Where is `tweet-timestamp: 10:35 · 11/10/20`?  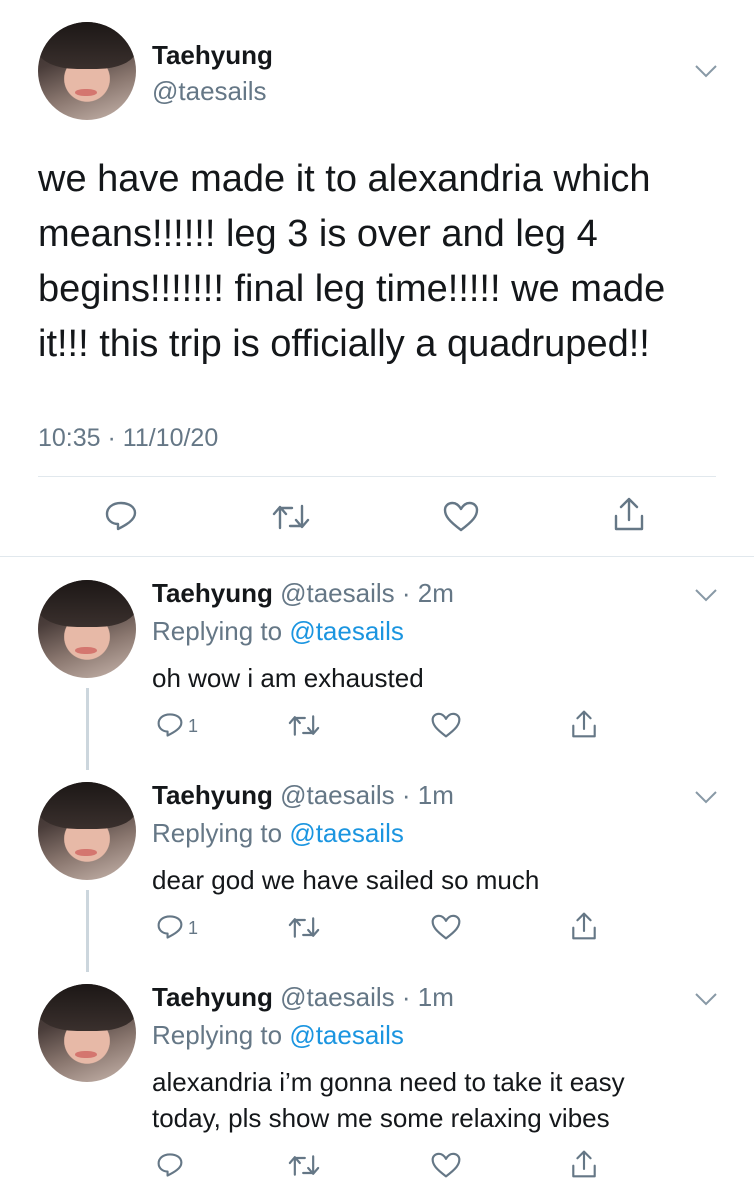 tweet-timestamp: 10:35 · 11/10/20 is located at coordinates (128, 438).